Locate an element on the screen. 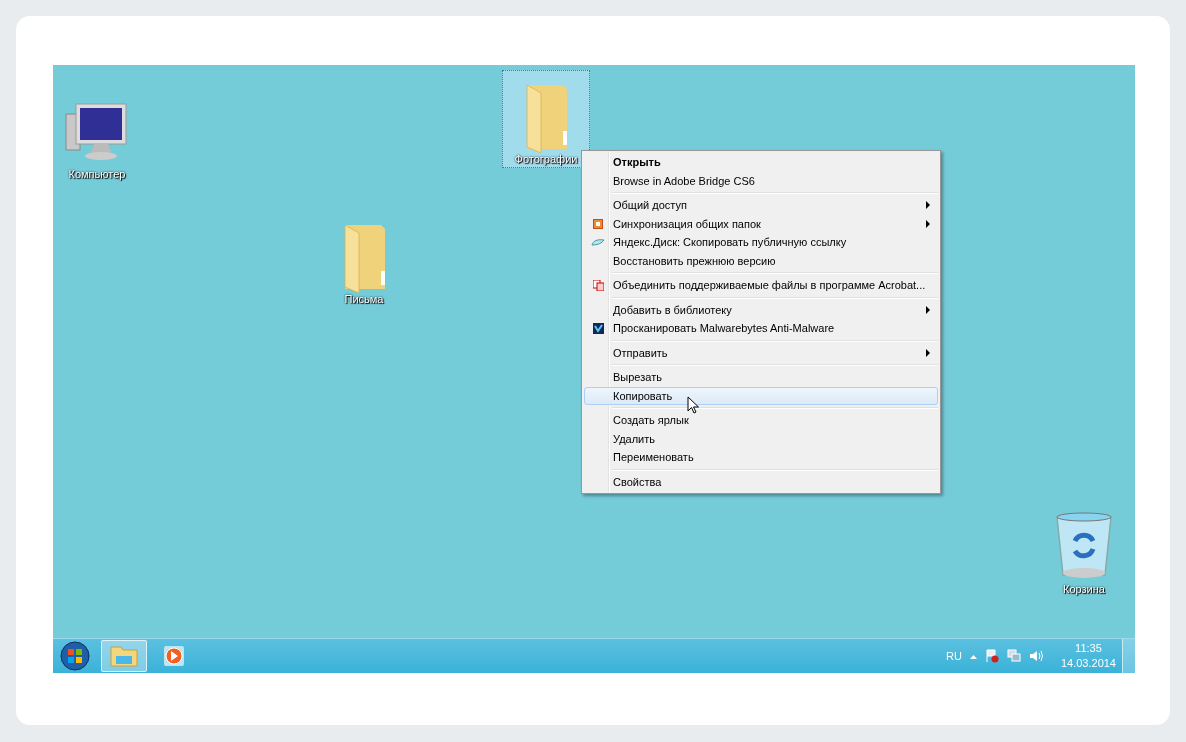  date-text: 14.03.2014 is located at coordinates (1088, 663).